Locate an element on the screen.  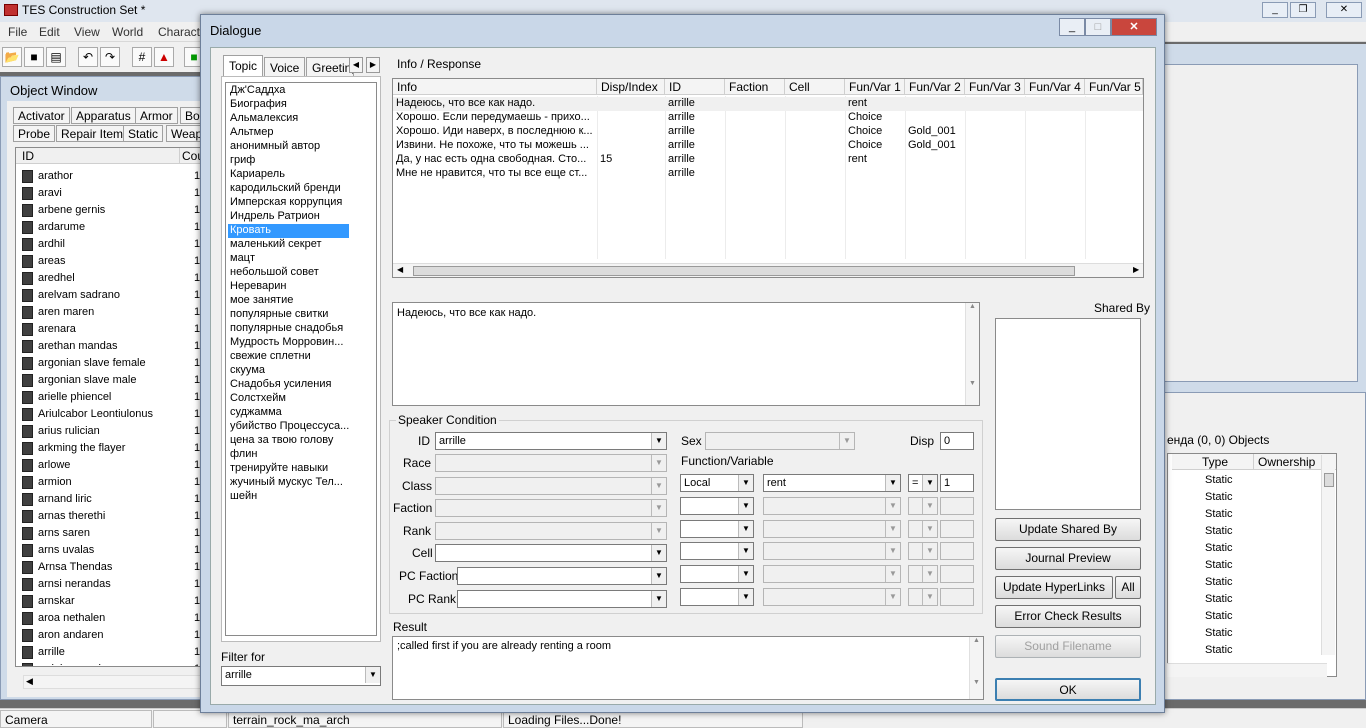
shared-by-list is located at coordinates (1068, 414).